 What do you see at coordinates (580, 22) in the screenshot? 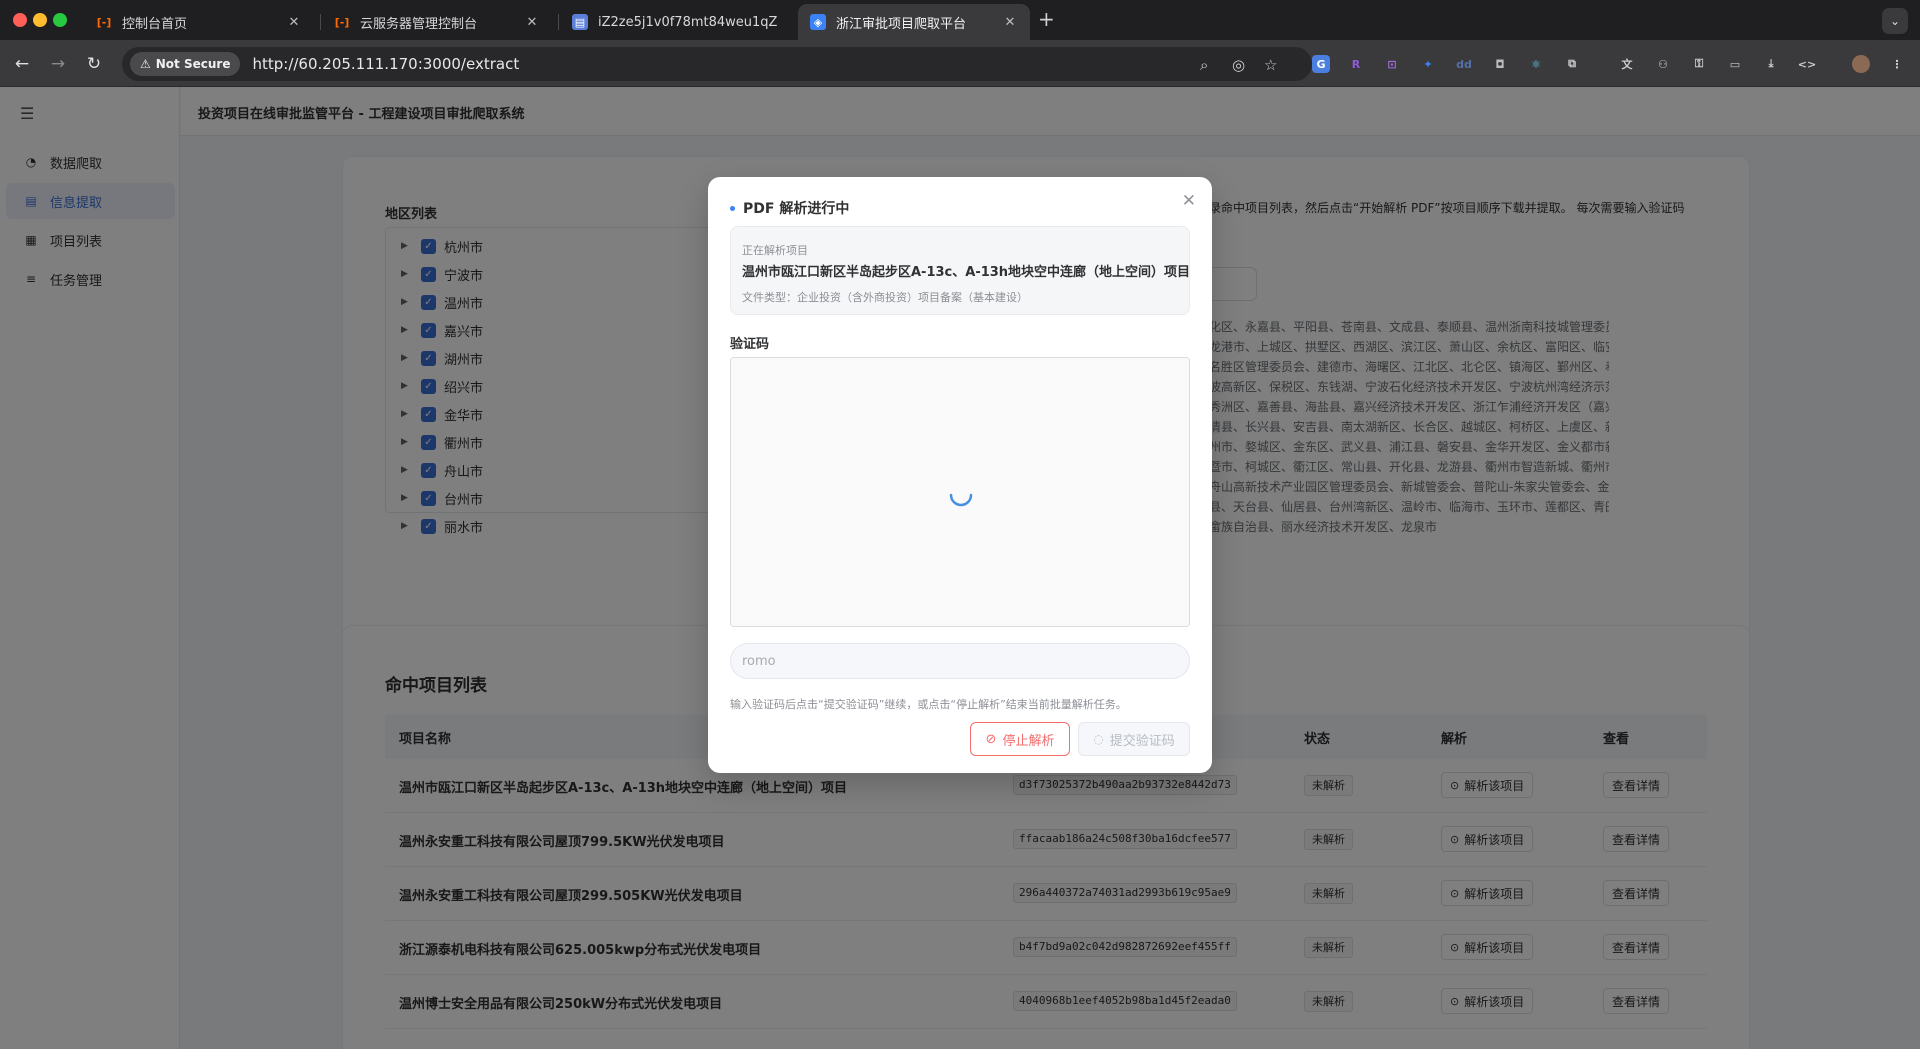
I see `server-icon: ▤` at bounding box center [580, 22].